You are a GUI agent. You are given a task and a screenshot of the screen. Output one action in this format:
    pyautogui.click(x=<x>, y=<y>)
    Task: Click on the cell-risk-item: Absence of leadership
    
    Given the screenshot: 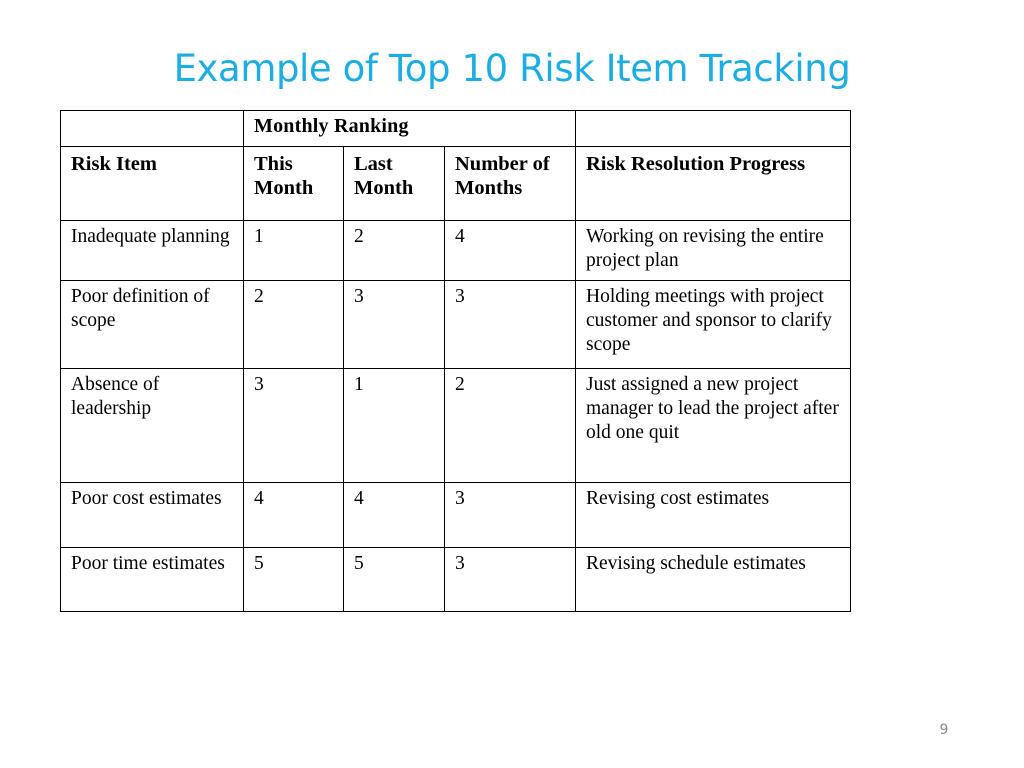 What is the action you would take?
    pyautogui.click(x=152, y=425)
    